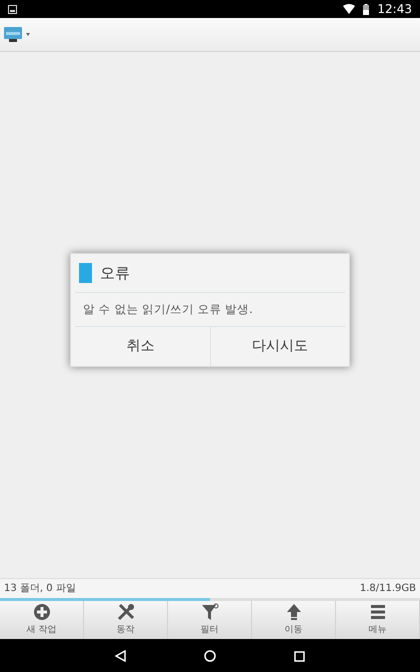  What do you see at coordinates (40, 589) in the screenshot?
I see `folder-count: 13 폴더, 0 파일` at bounding box center [40, 589].